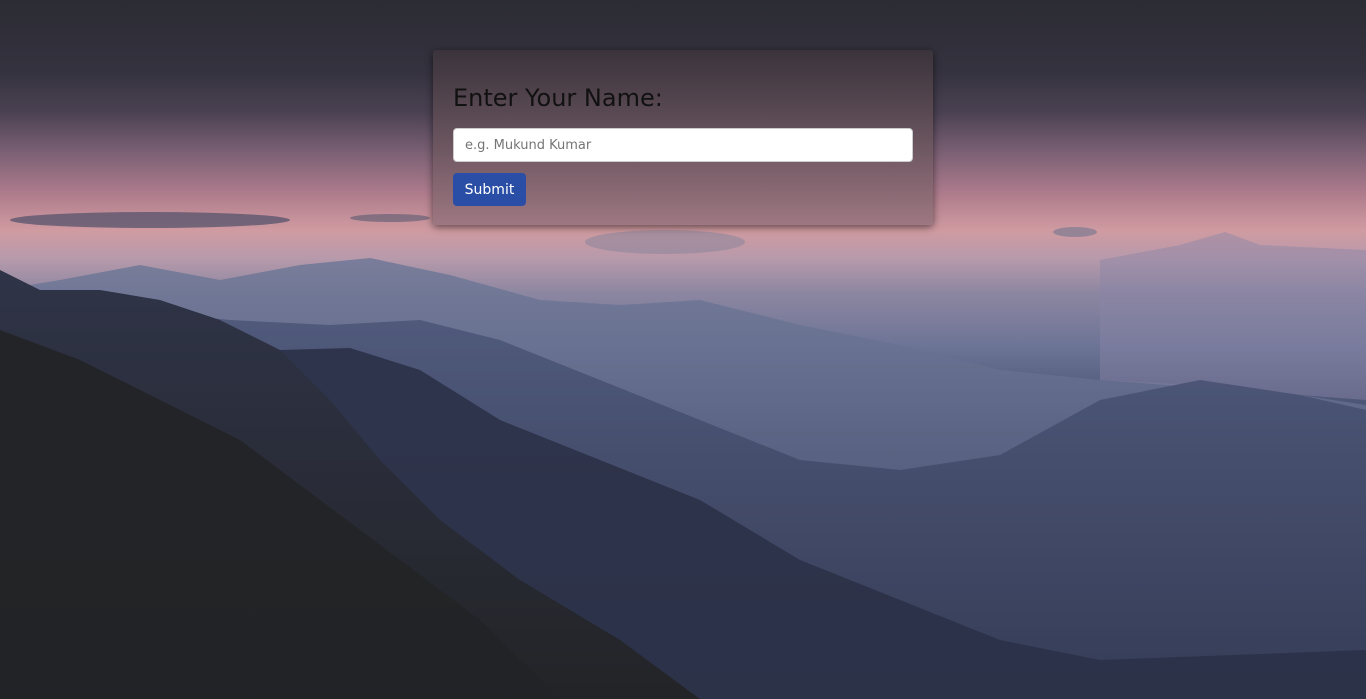 The width and height of the screenshot is (1366, 699). I want to click on submit-button: Submit, so click(489, 189).